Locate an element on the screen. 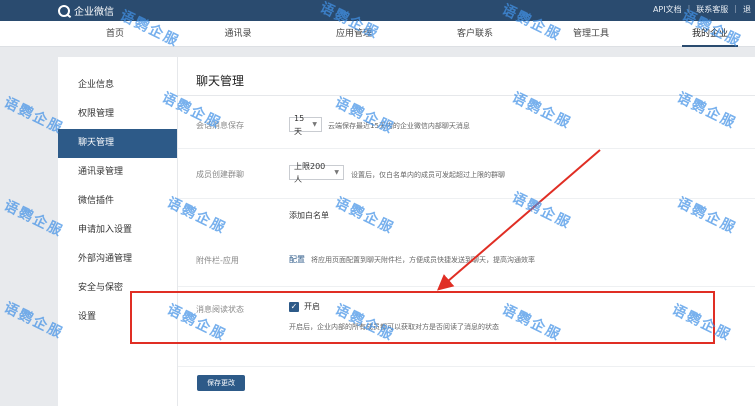  api-docs-link: API文档 is located at coordinates (667, 9).